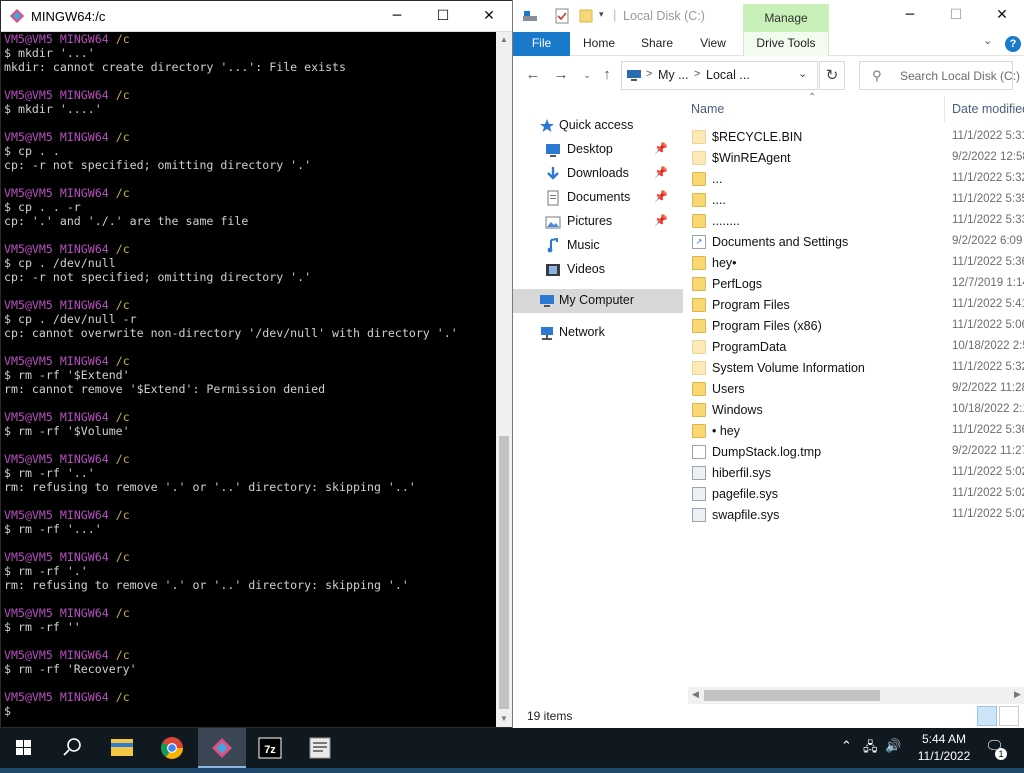  I want to click on file-row: System Volume Information 11/1/2022 5:32, so click(856, 368).